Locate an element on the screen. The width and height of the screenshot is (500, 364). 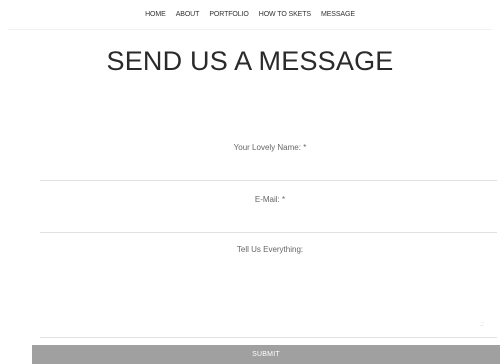
nav-item-home: HOME is located at coordinates (155, 14).